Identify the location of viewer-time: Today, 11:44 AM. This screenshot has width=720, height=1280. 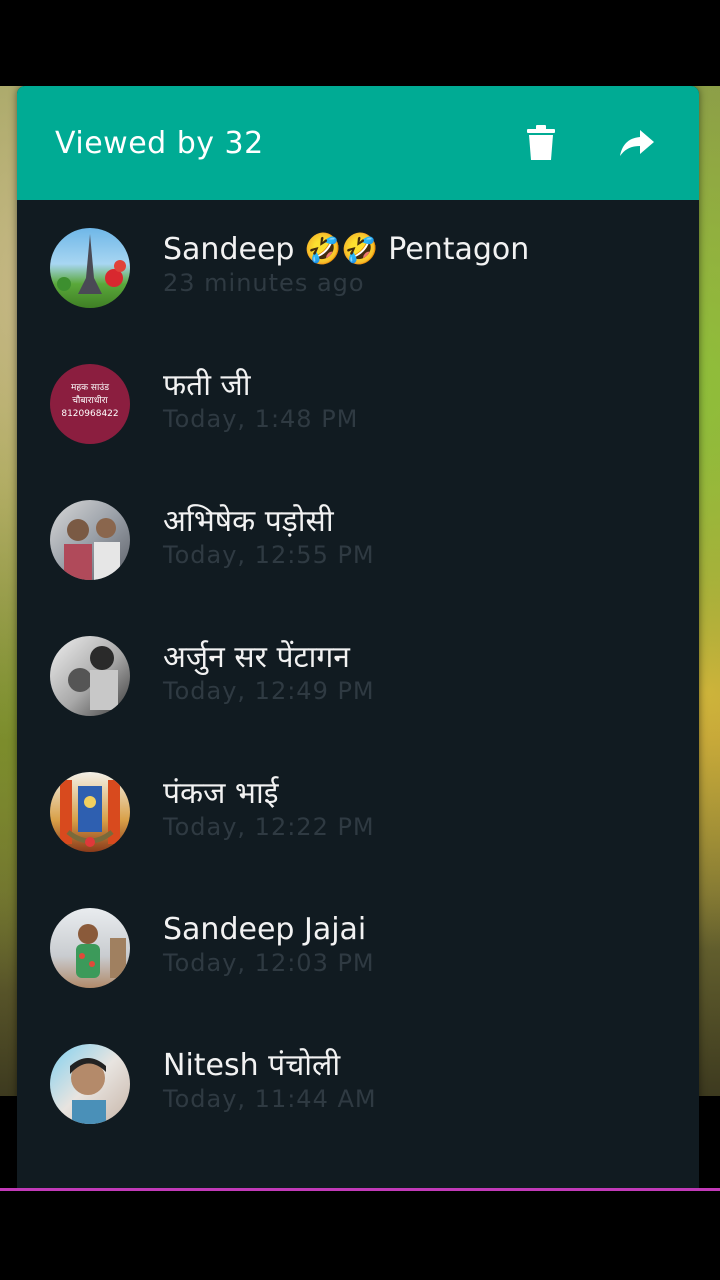
(270, 1099).